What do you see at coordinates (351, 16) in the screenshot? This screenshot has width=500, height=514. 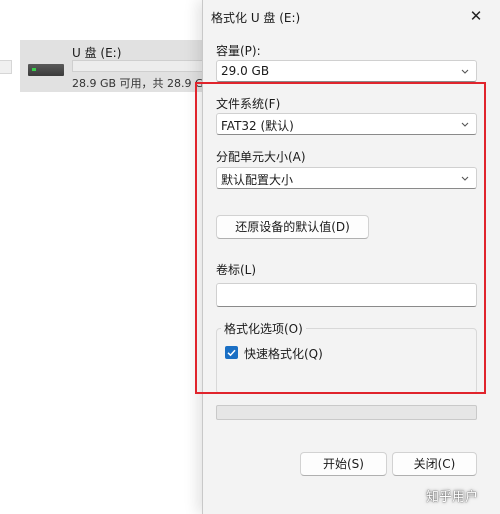 I see `dialog-titlebar: 格式化 U 盘 (E:) ✕` at bounding box center [351, 16].